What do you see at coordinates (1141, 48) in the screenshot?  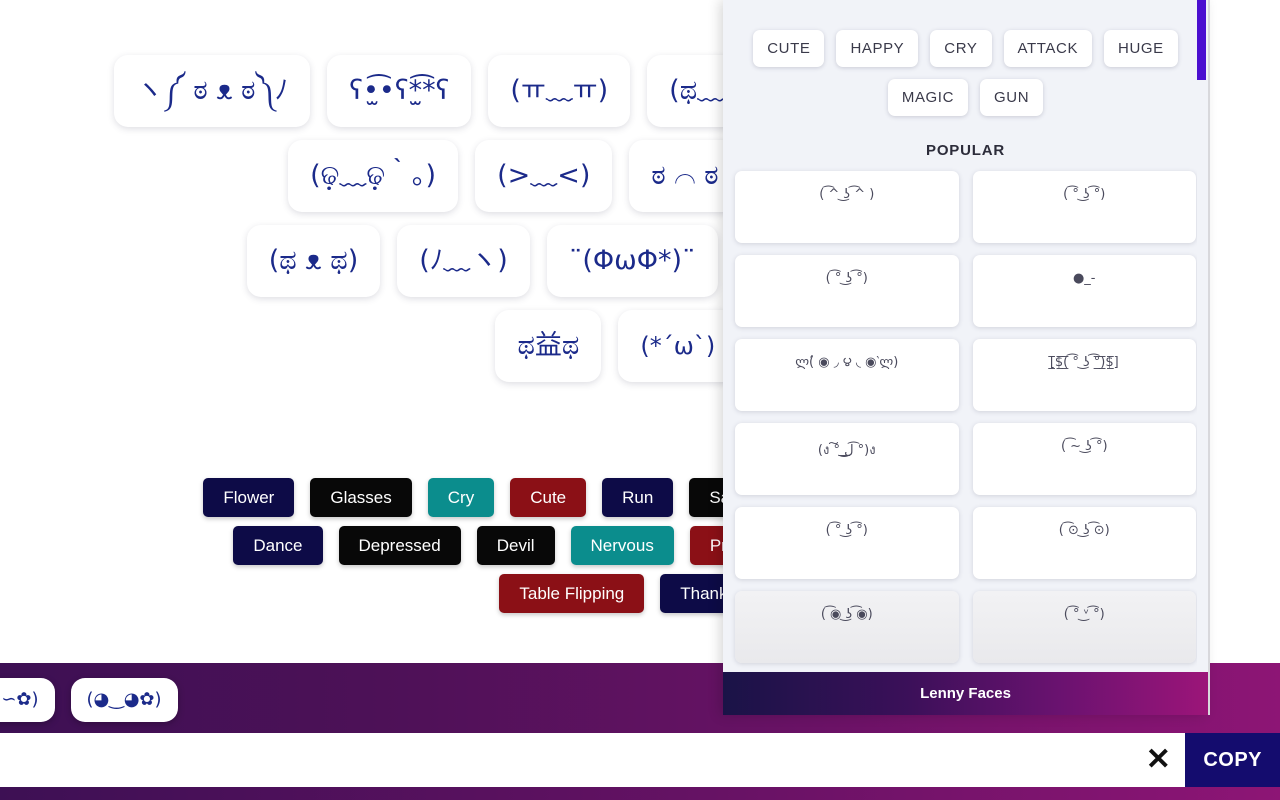 I see `category-huge: HUGE` at bounding box center [1141, 48].